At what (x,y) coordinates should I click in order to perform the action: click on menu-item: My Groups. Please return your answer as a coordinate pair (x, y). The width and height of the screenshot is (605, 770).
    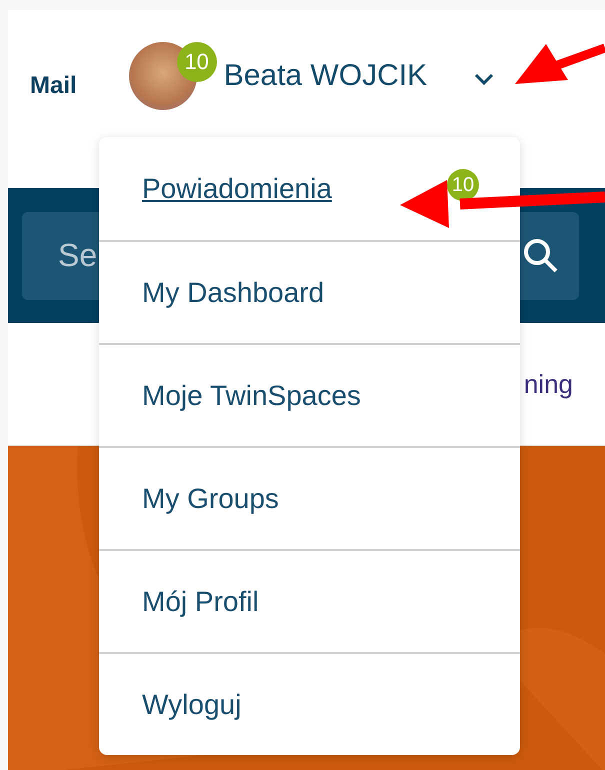
    Looking at the image, I should click on (309, 497).